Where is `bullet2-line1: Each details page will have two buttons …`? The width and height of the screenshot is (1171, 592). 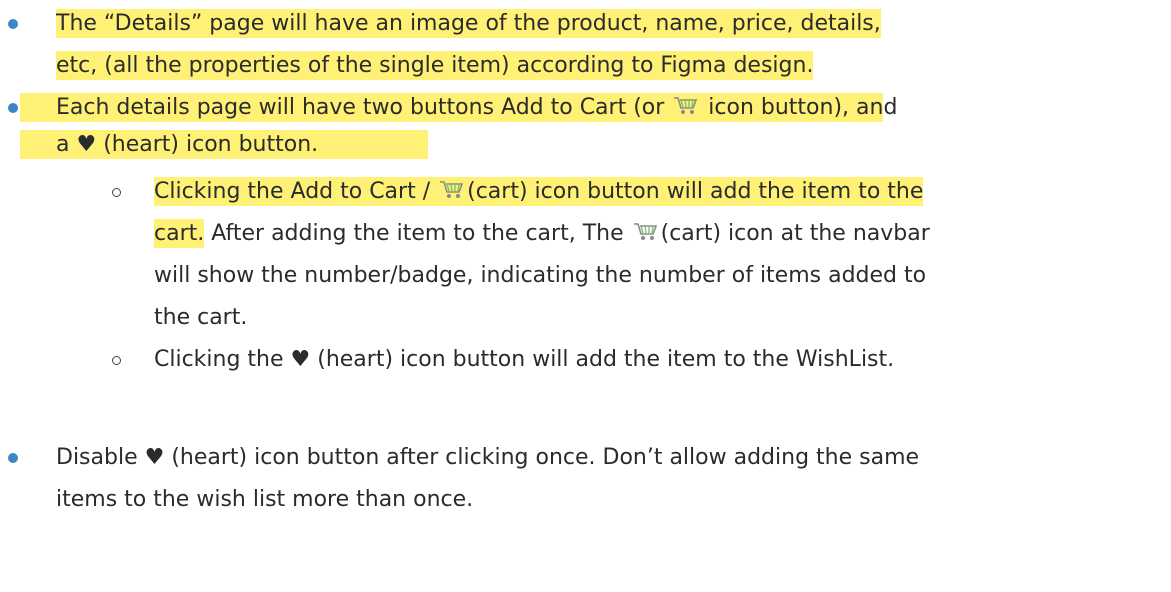
bullet2-line1: Each details page will have two buttons … is located at coordinates (458, 108).